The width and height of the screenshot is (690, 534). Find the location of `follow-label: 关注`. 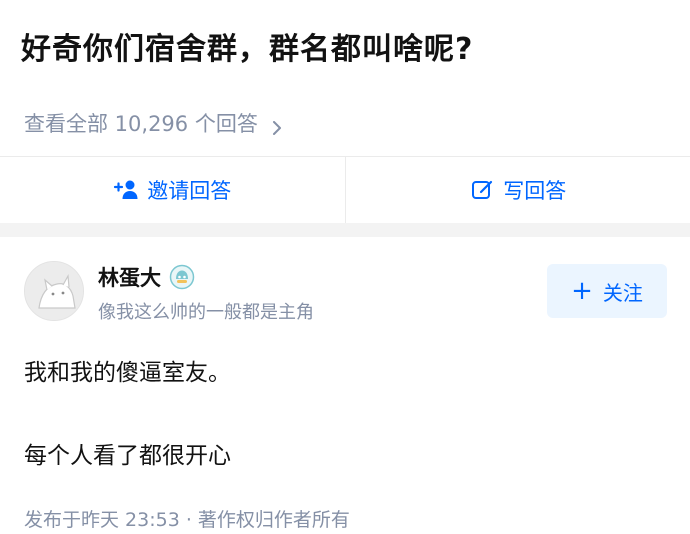

follow-label: 关注 is located at coordinates (622, 292).